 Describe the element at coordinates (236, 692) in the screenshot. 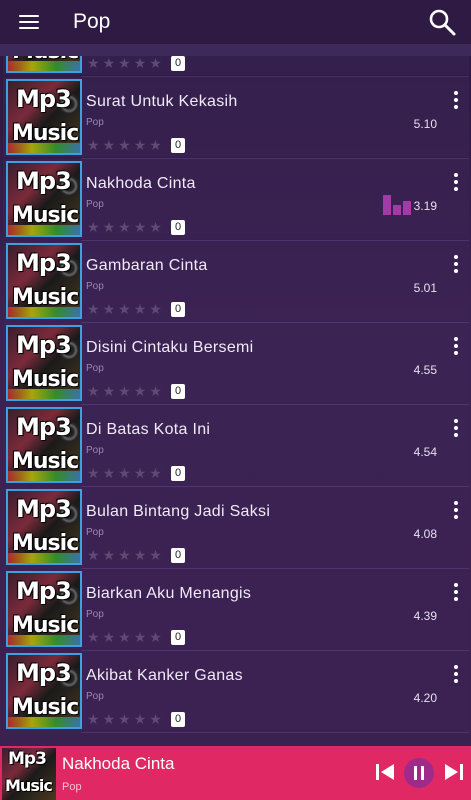

I see `song-list-item: Mp3 Music Akibat Kanker Ganas Pop 4.20 ★ ★ ★ ★ ★ 0` at that location.